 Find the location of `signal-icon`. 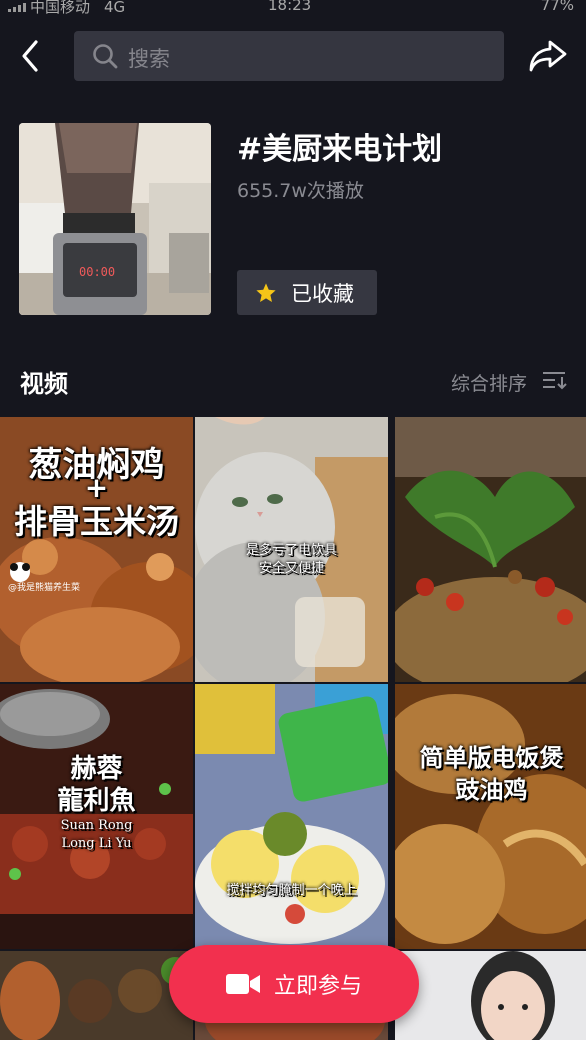

signal-icon is located at coordinates (17, 7).